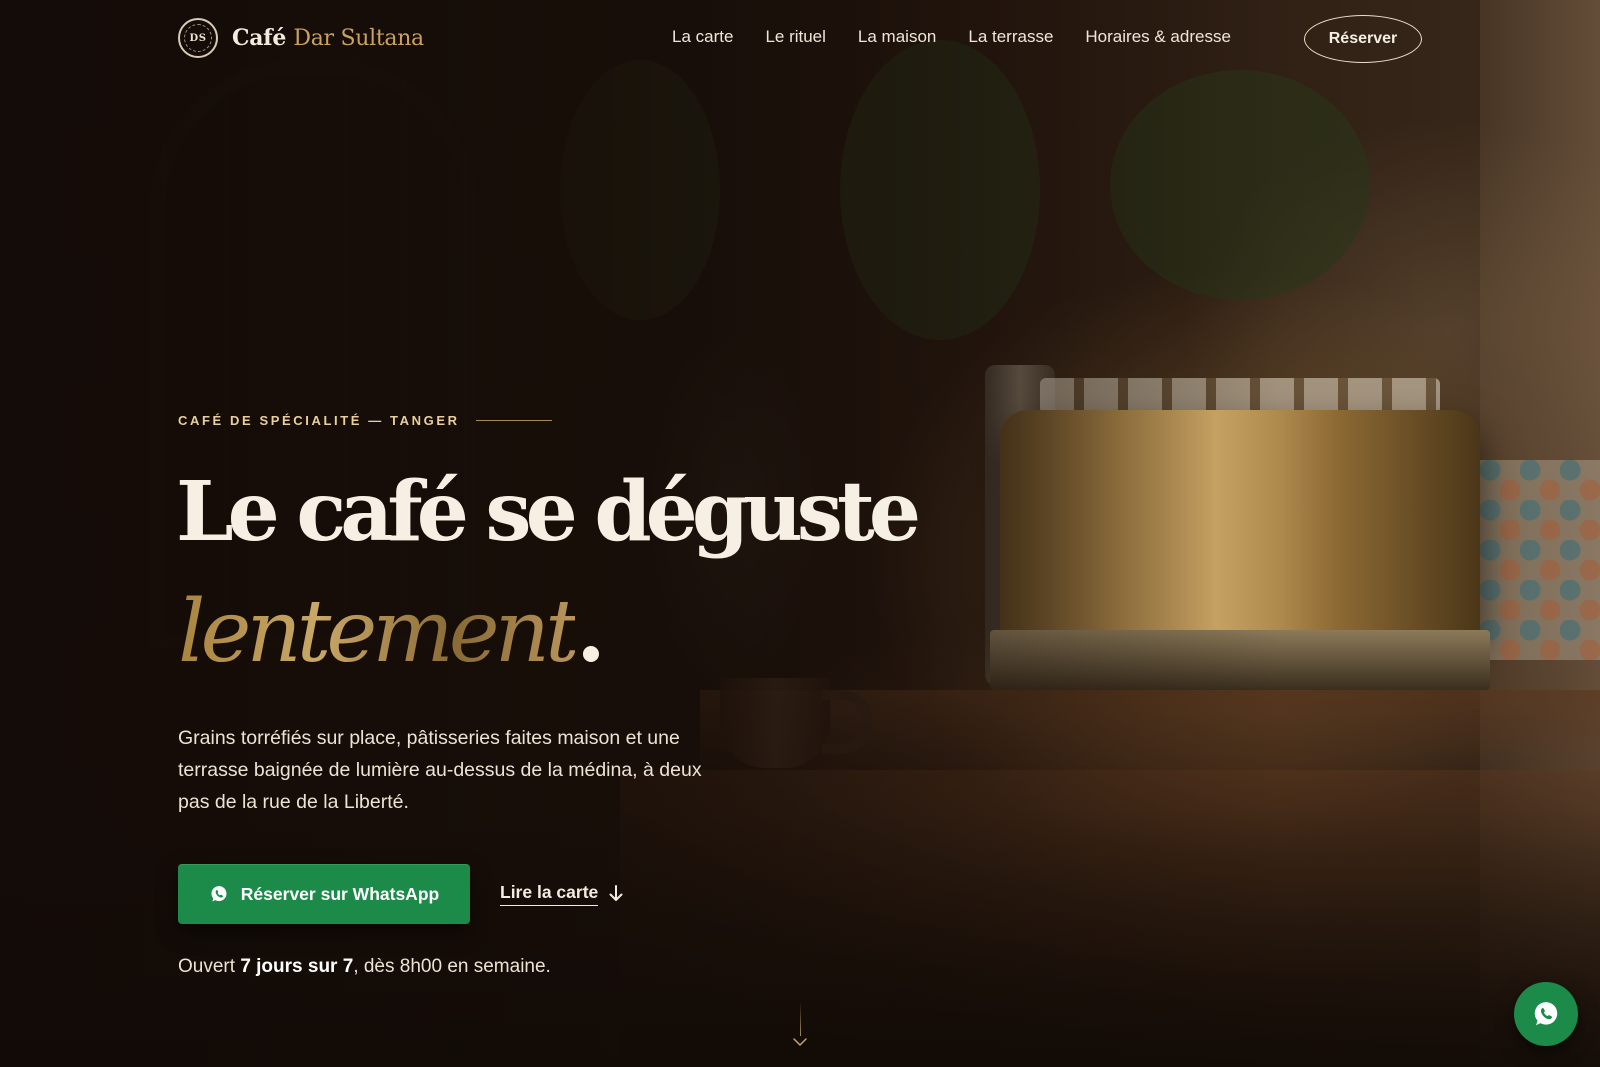 The image size is (1600, 1067). What do you see at coordinates (452, 966) in the screenshot?
I see `hours-suffix: , dès 8h00 en semaine.` at bounding box center [452, 966].